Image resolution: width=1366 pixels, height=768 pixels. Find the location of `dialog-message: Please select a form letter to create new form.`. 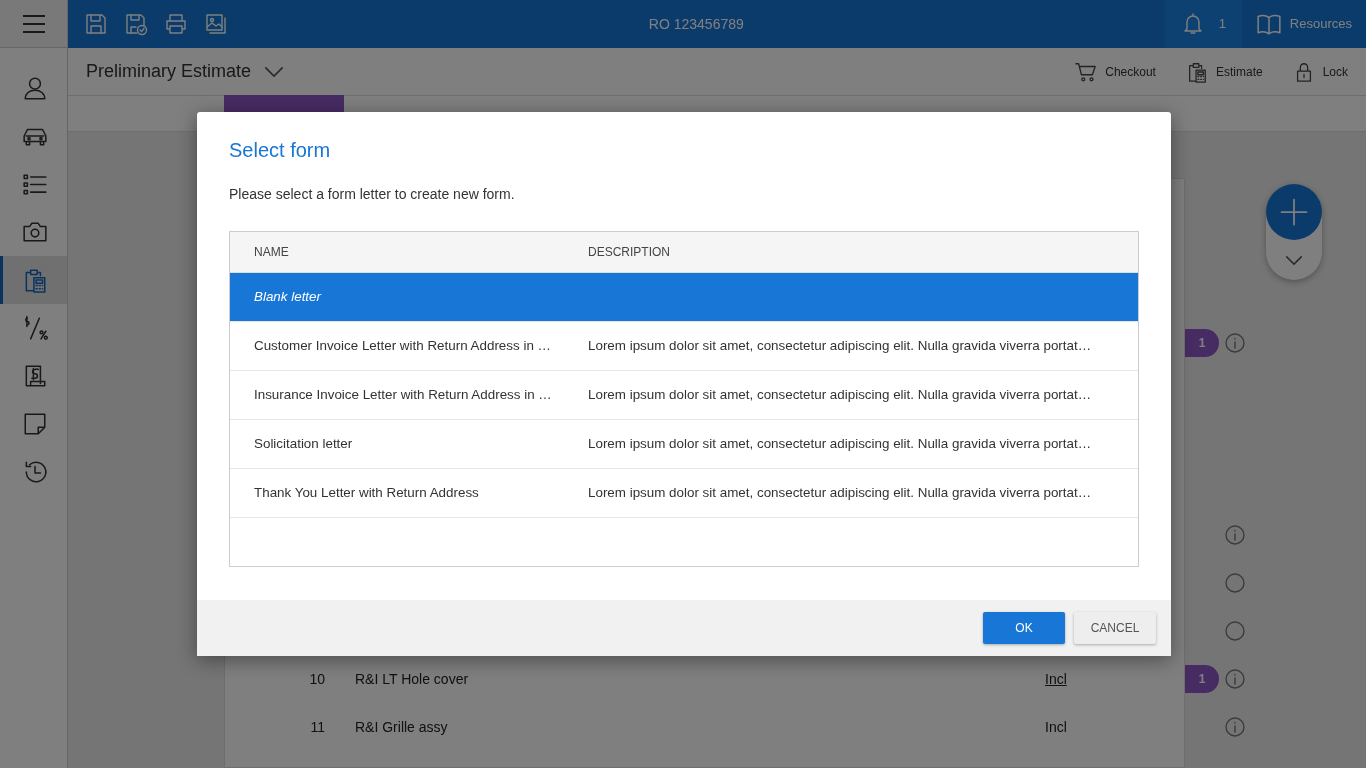

dialog-message: Please select a form letter to create new form. is located at coordinates (372, 194).